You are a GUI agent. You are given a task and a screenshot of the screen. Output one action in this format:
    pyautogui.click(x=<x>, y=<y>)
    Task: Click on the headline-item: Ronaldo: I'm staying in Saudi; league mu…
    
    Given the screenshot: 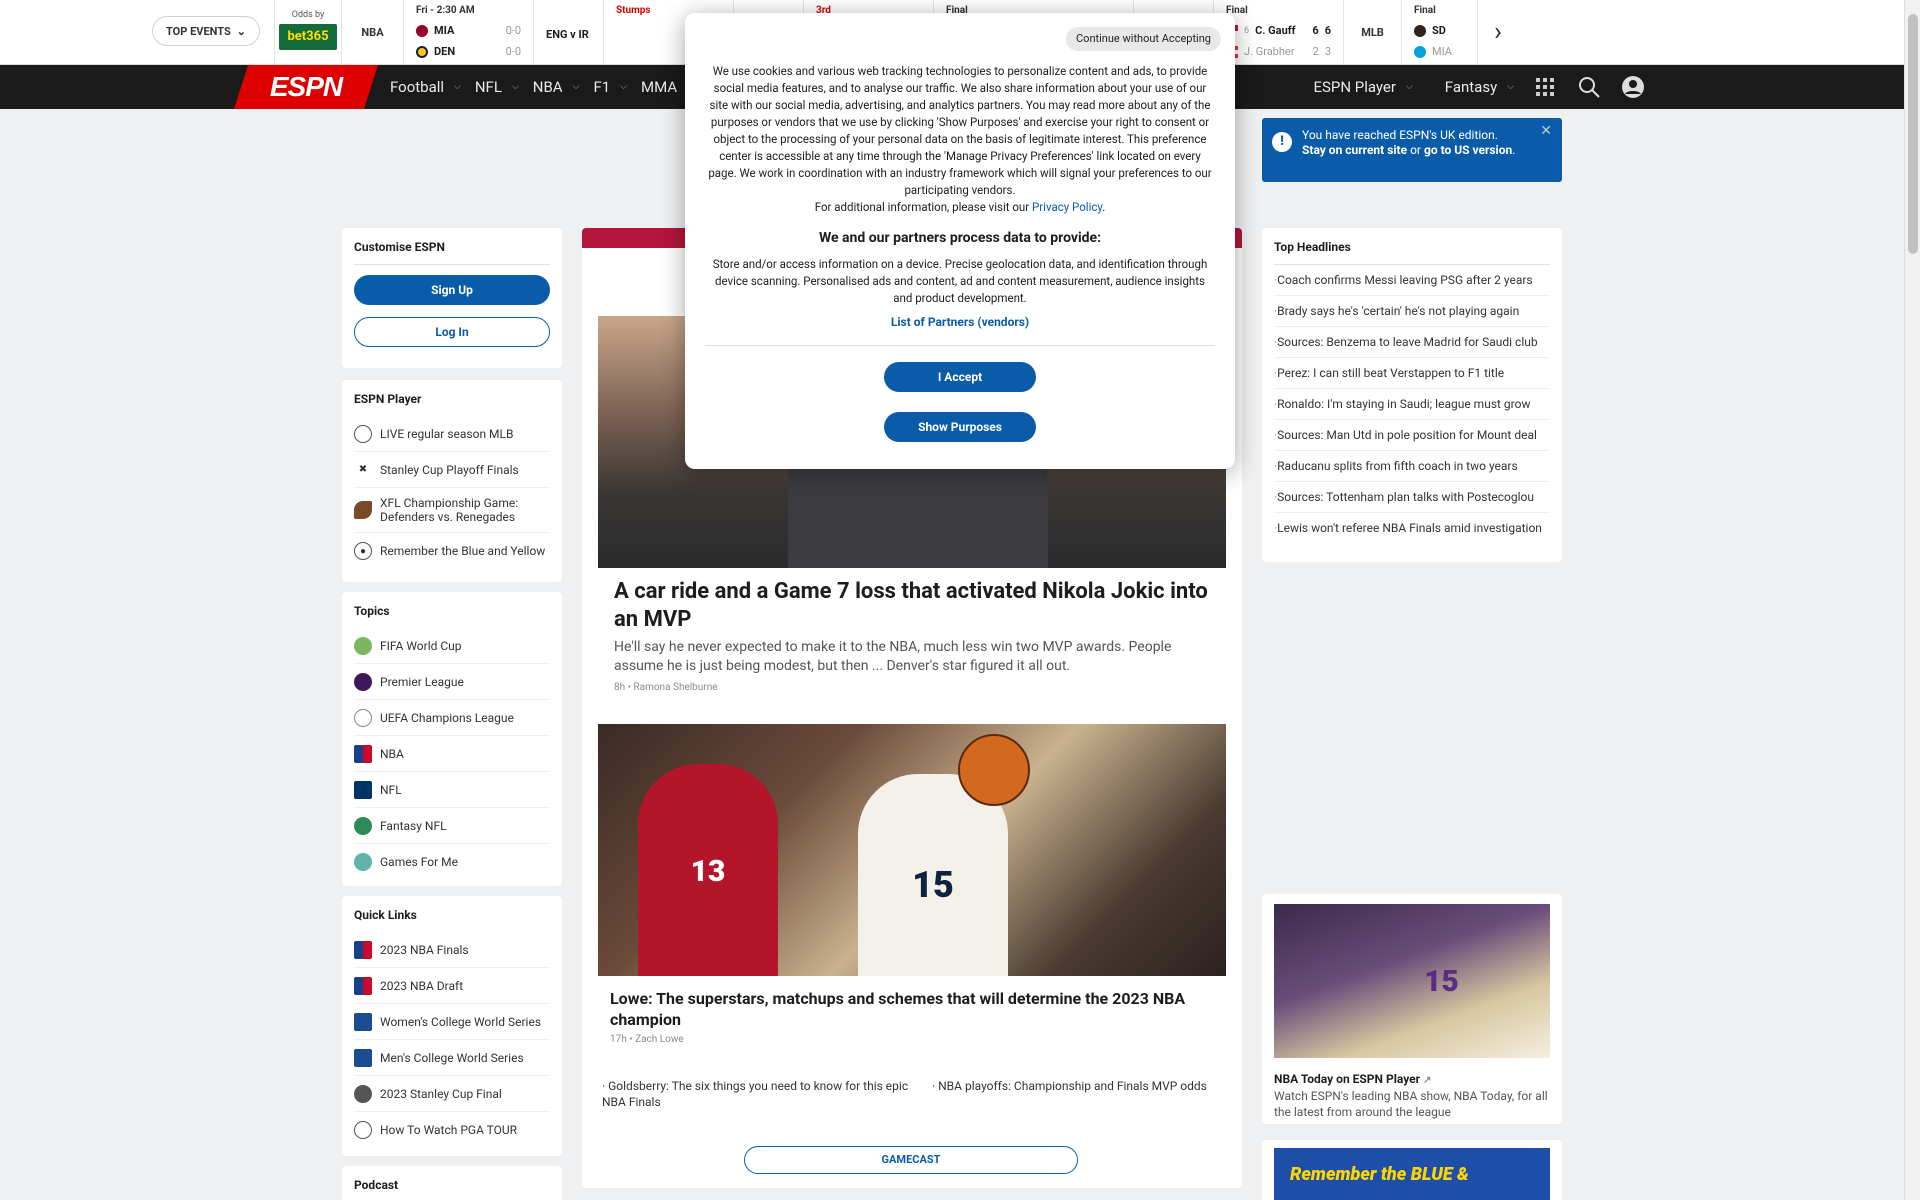 What is the action you would take?
    pyautogui.click(x=1412, y=404)
    